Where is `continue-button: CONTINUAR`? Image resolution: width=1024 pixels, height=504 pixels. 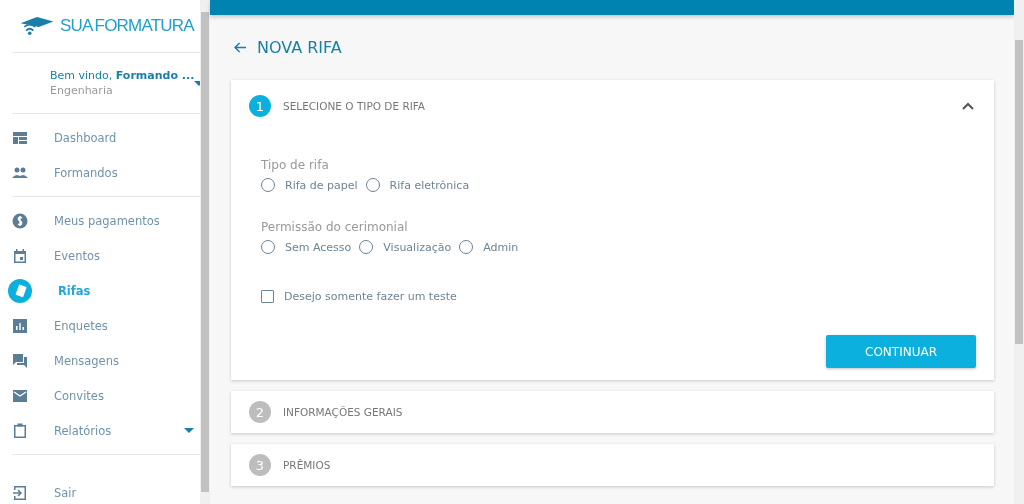
continue-button: CONTINUAR is located at coordinates (901, 351).